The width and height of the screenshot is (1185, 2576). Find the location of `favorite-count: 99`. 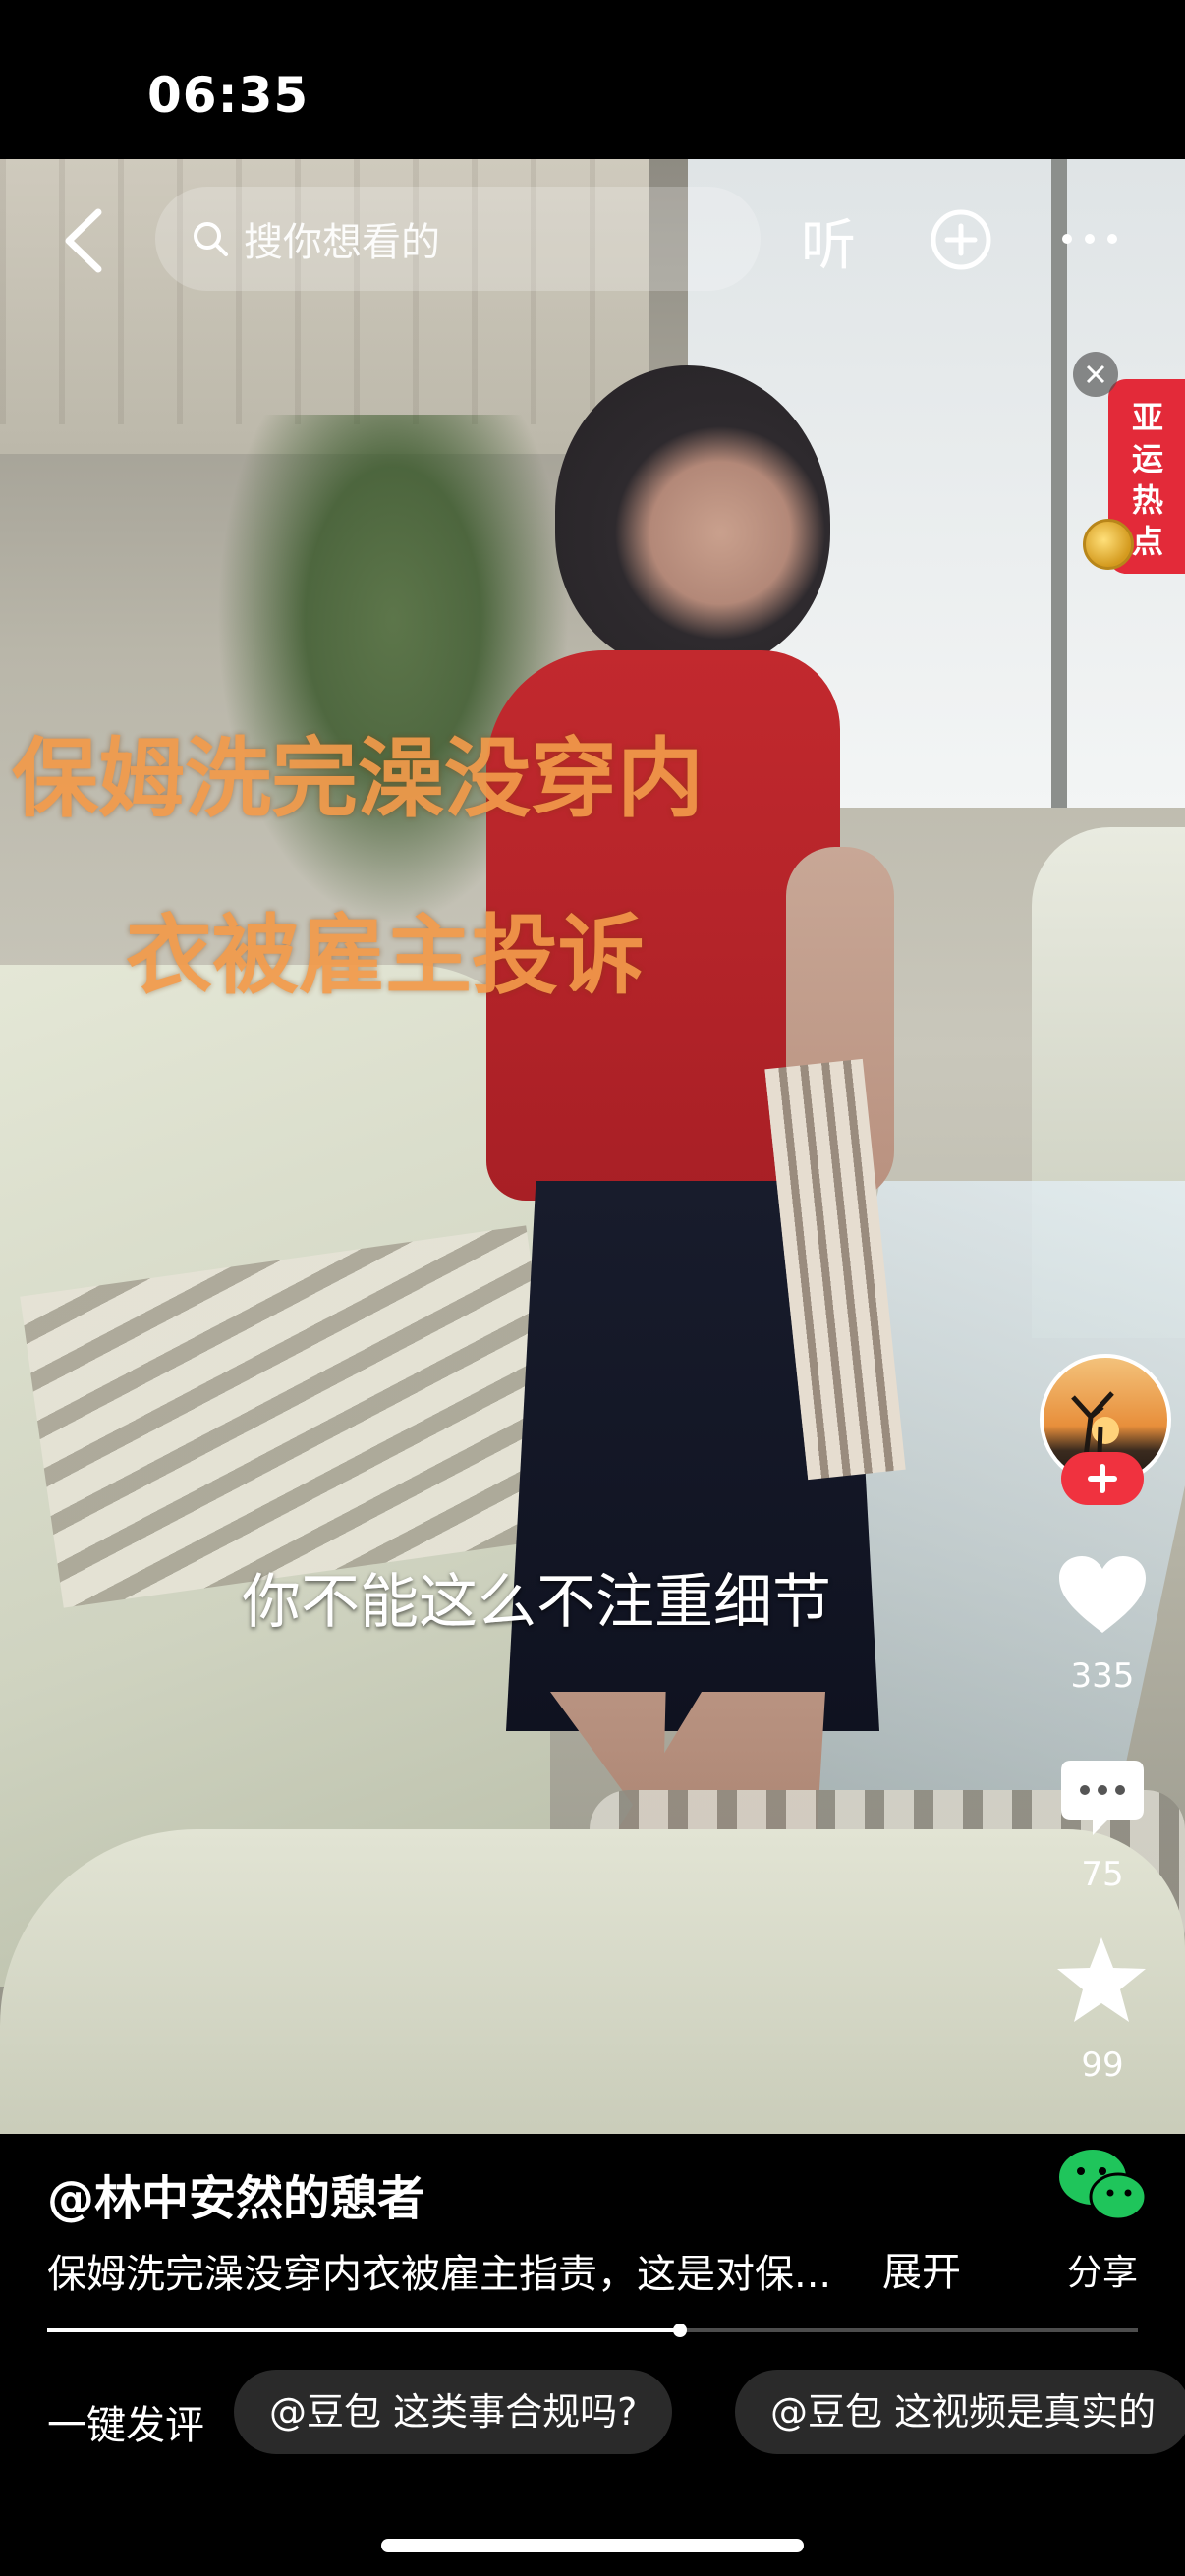

favorite-count: 99 is located at coordinates (1103, 2065).